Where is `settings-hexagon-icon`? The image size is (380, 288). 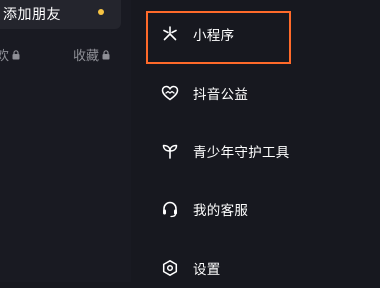 settings-hexagon-icon is located at coordinates (170, 268).